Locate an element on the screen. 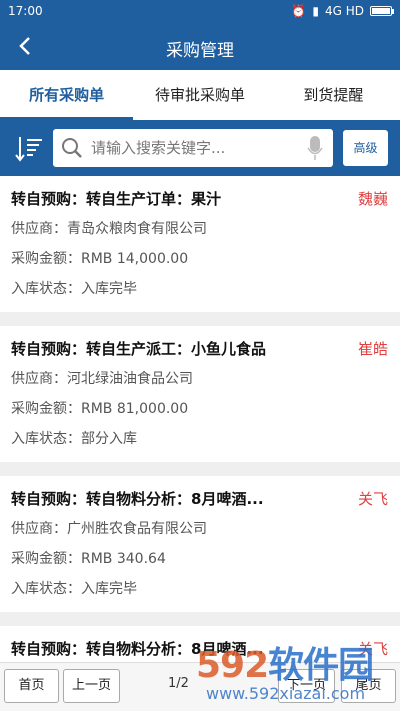  watermark-number: 592 is located at coordinates (232, 665).